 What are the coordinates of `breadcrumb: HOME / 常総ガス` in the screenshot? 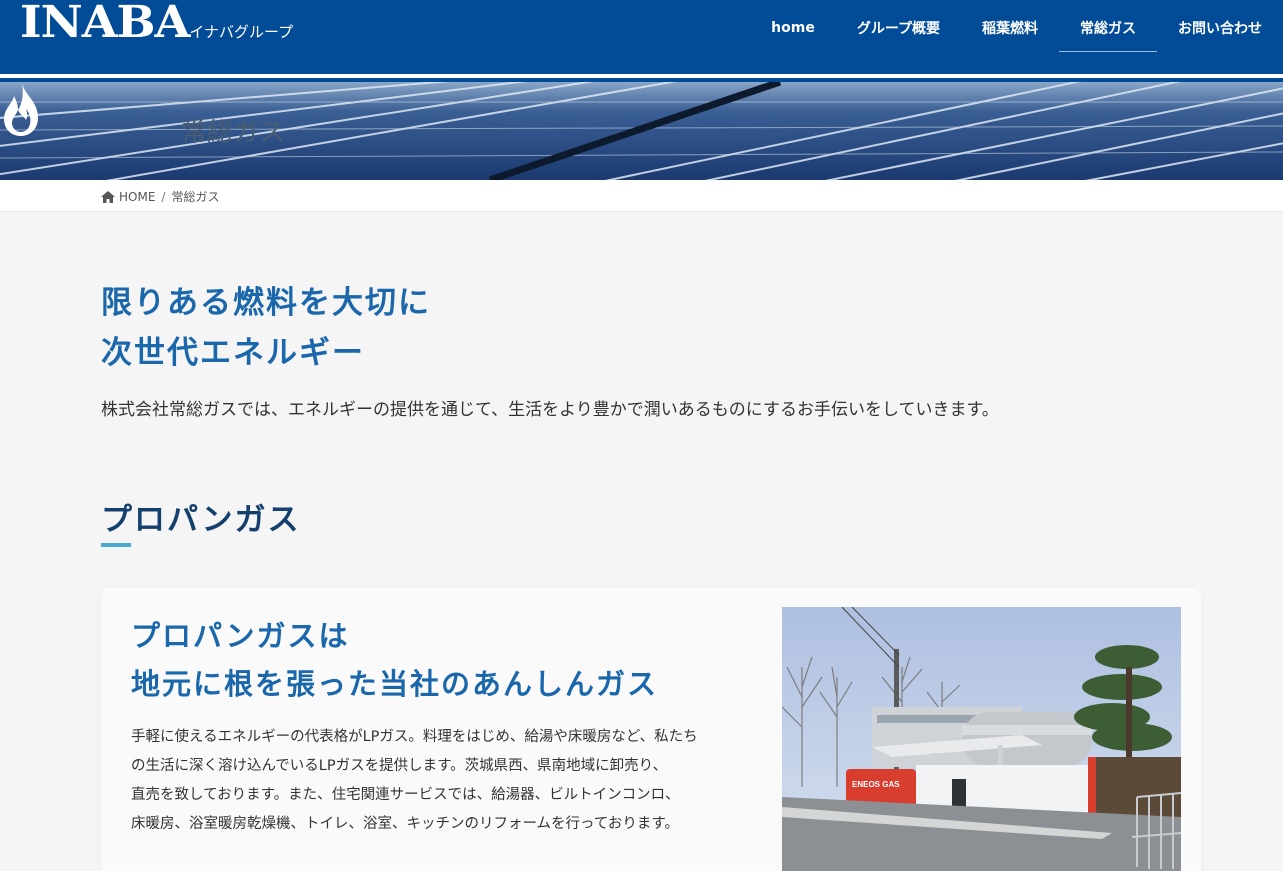 It's located at (160, 196).